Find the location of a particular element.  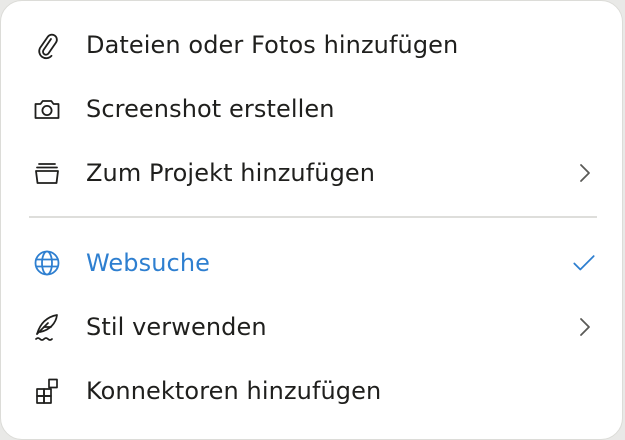

menu-item-label: Zum Projekt hinzufügen is located at coordinates (231, 173).